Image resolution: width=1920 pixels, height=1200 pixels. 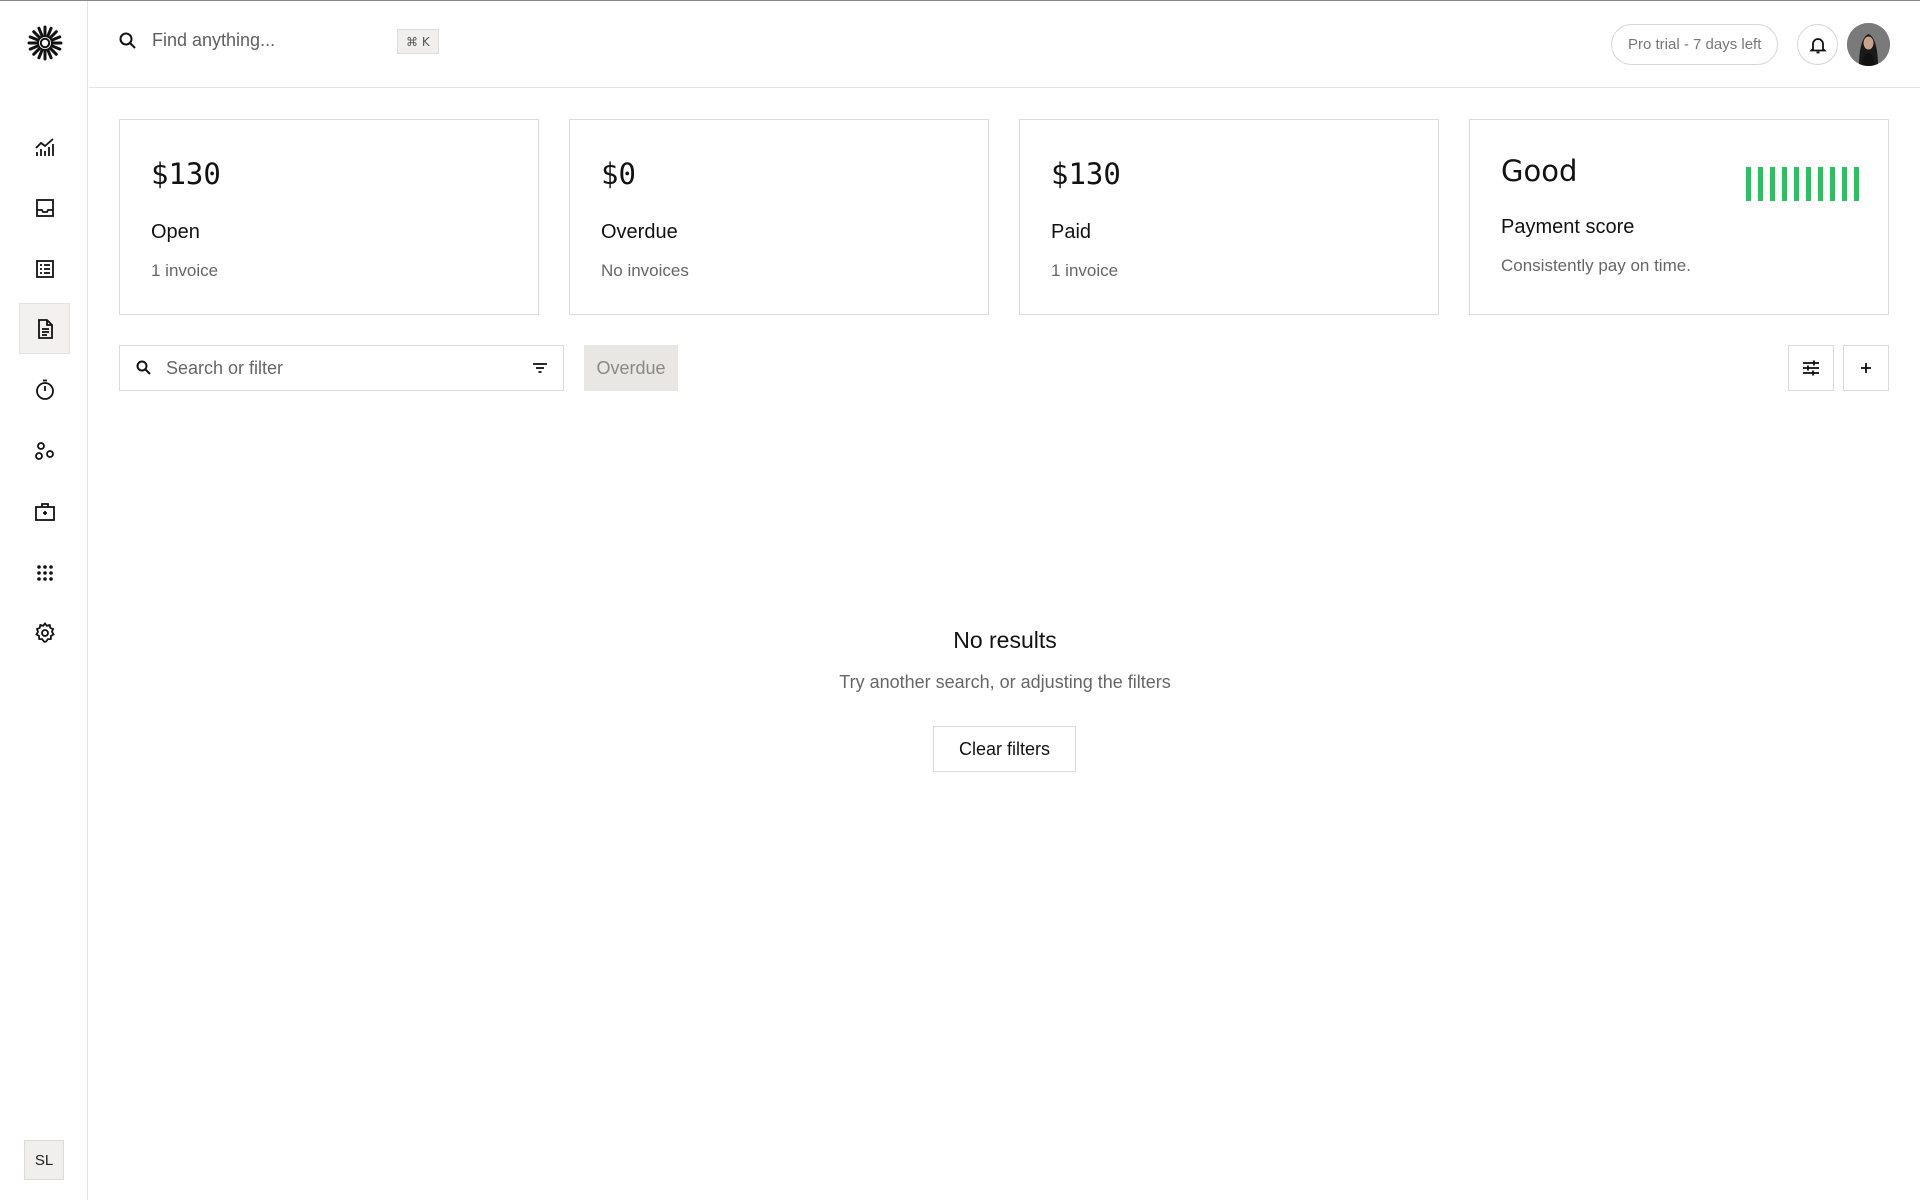 I want to click on invoice-search-placeholder: Search or filter, so click(x=225, y=368).